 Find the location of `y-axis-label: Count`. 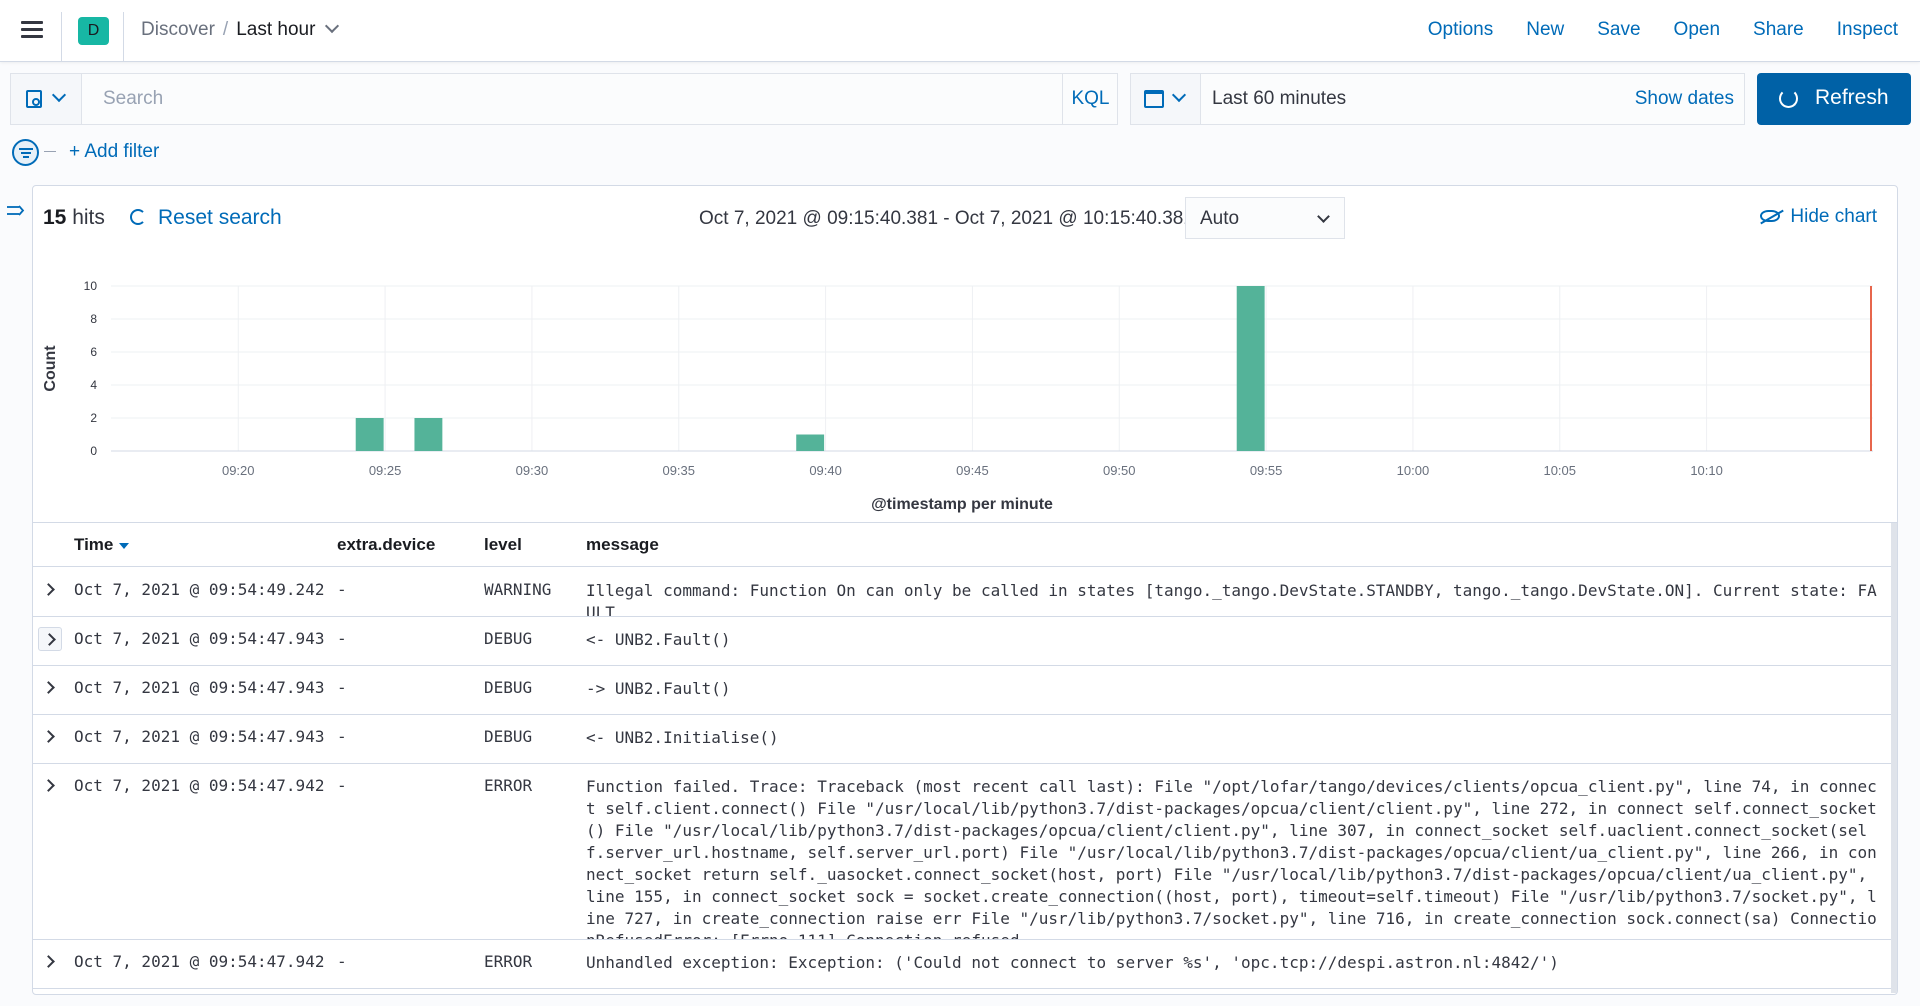

y-axis-label: Count is located at coordinates (50, 368).